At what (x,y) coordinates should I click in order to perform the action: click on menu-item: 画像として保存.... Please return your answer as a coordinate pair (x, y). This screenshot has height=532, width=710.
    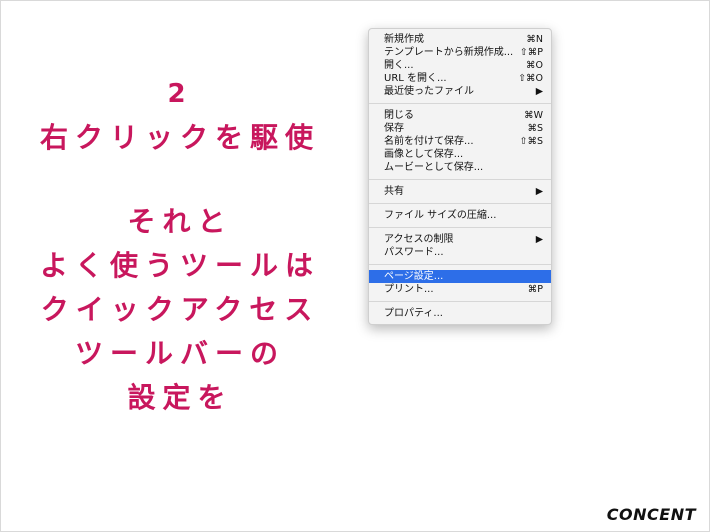
    Looking at the image, I should click on (460, 154).